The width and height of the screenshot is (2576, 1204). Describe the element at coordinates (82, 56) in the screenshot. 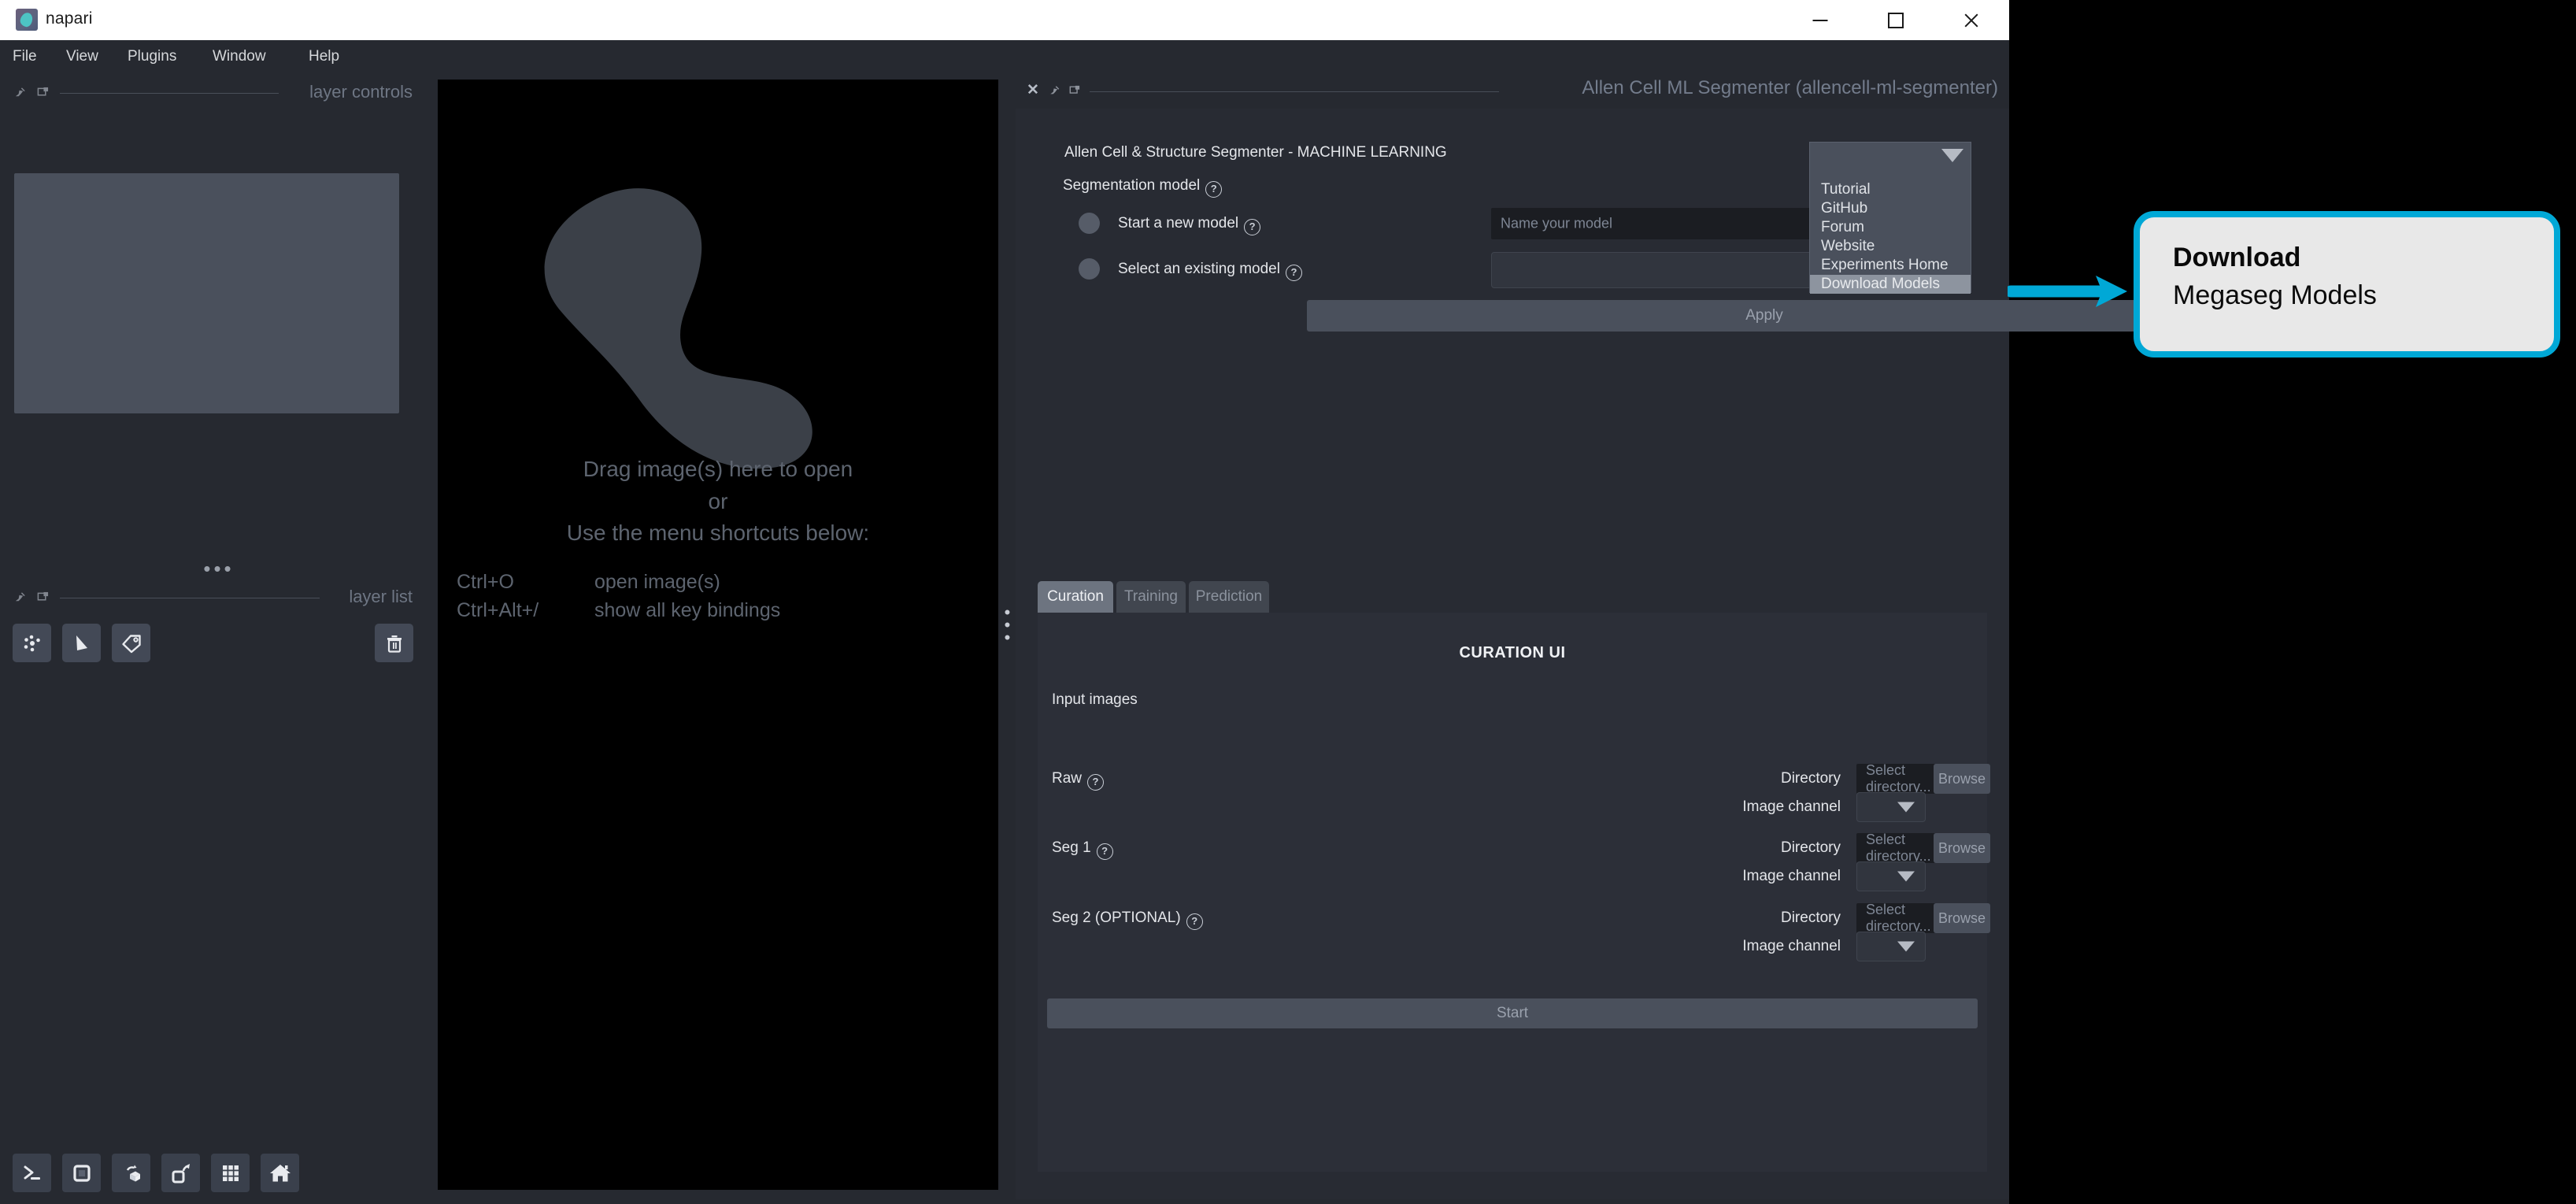

I see `menu-item-view: View` at that location.